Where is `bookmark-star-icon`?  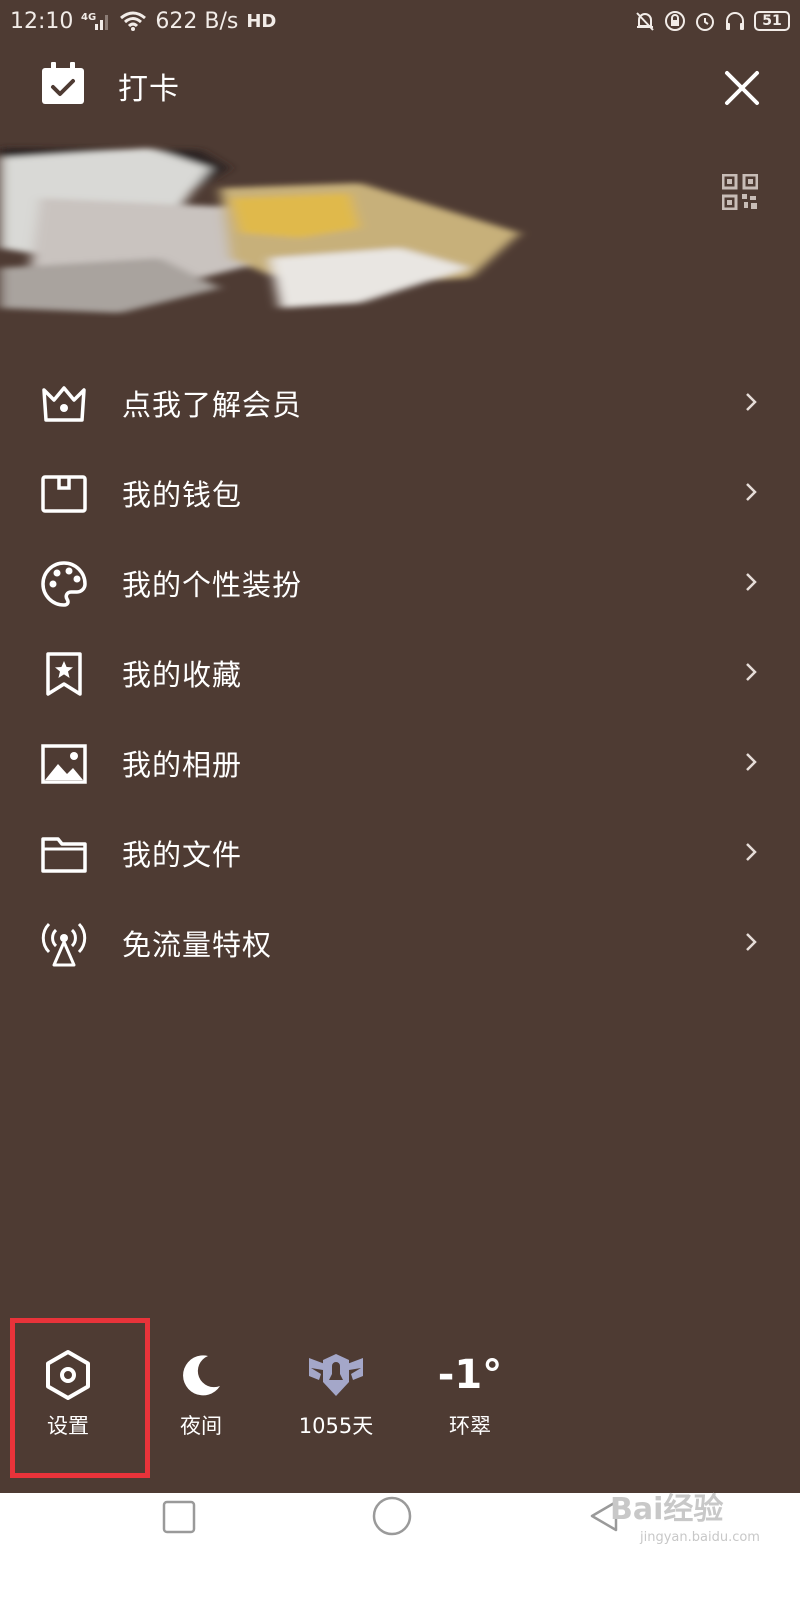 bookmark-star-icon is located at coordinates (64, 674).